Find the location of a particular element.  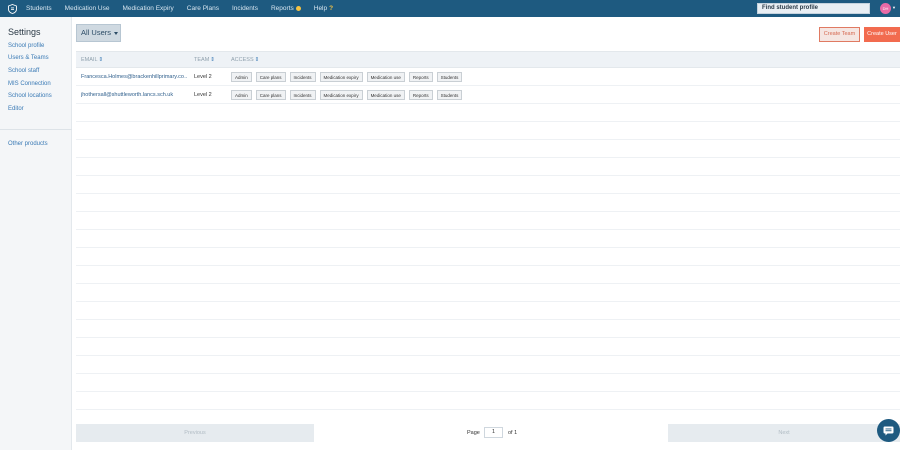

create-user-button: Create User is located at coordinates (882, 34).